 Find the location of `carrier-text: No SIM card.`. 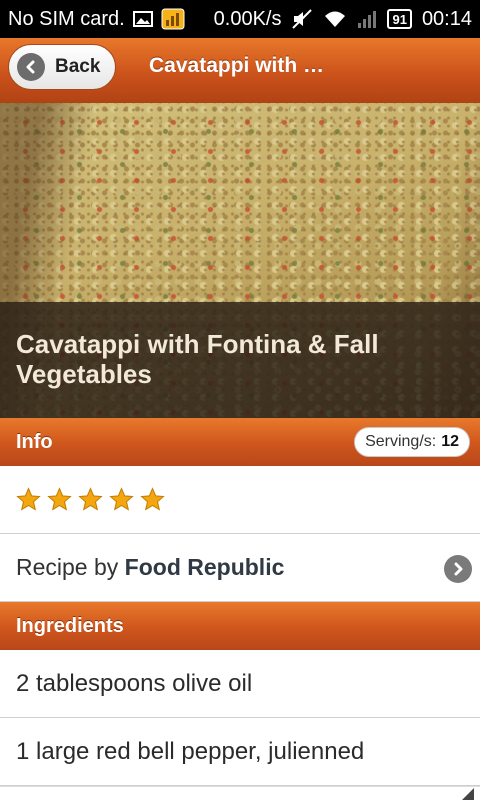

carrier-text: No SIM card. is located at coordinates (66, 18).